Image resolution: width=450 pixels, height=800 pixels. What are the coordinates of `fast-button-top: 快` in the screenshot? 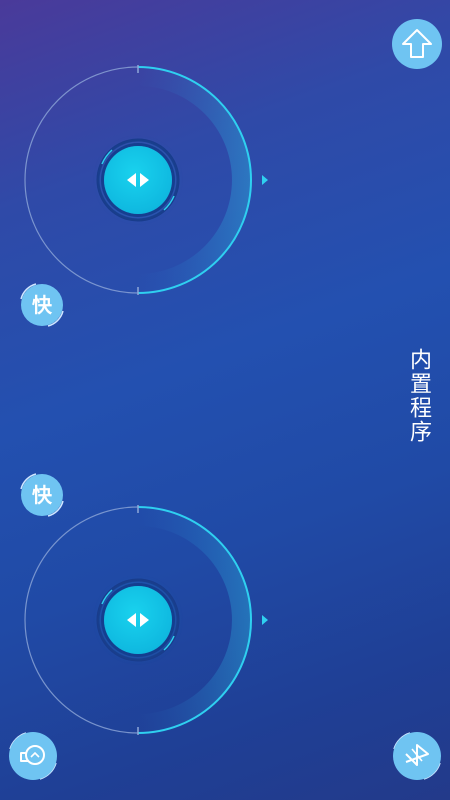 It's located at (42, 305).